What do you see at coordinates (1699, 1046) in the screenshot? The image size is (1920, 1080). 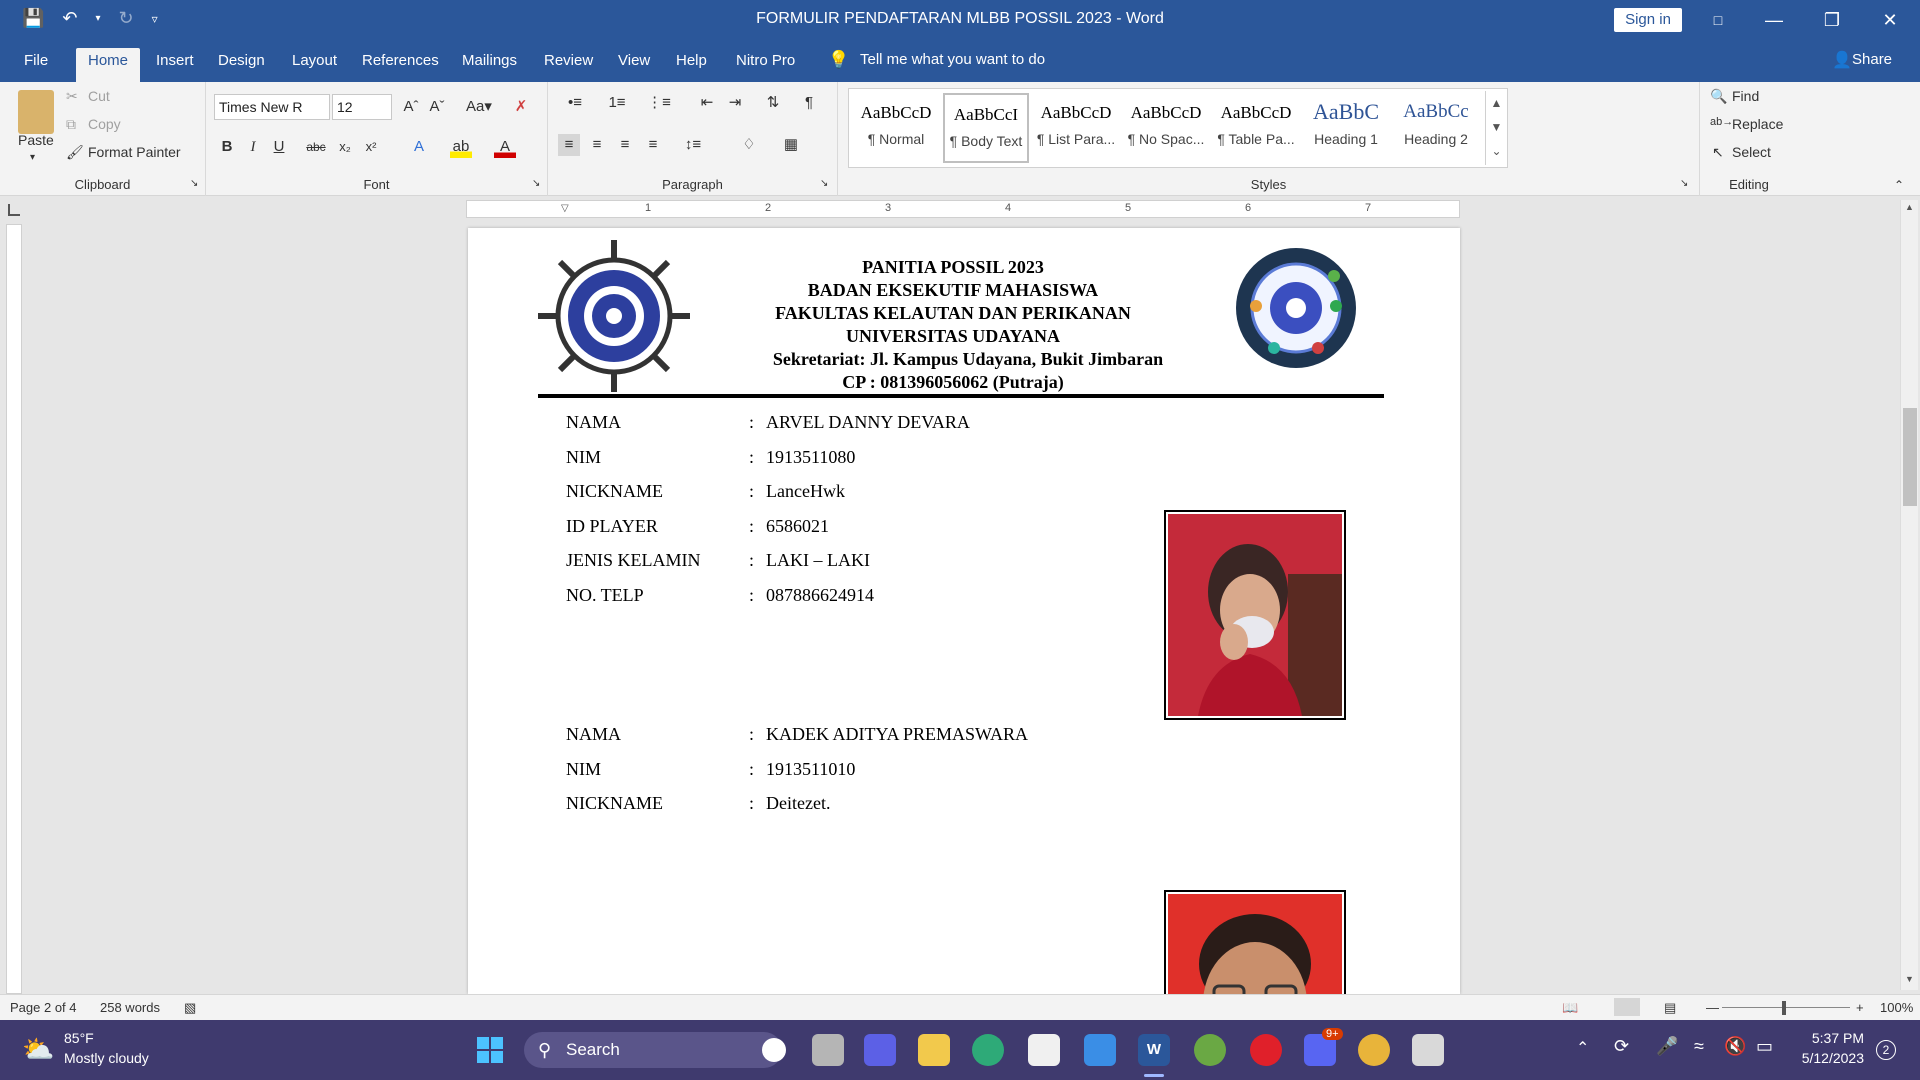 I see `wifi-icon: ≈` at bounding box center [1699, 1046].